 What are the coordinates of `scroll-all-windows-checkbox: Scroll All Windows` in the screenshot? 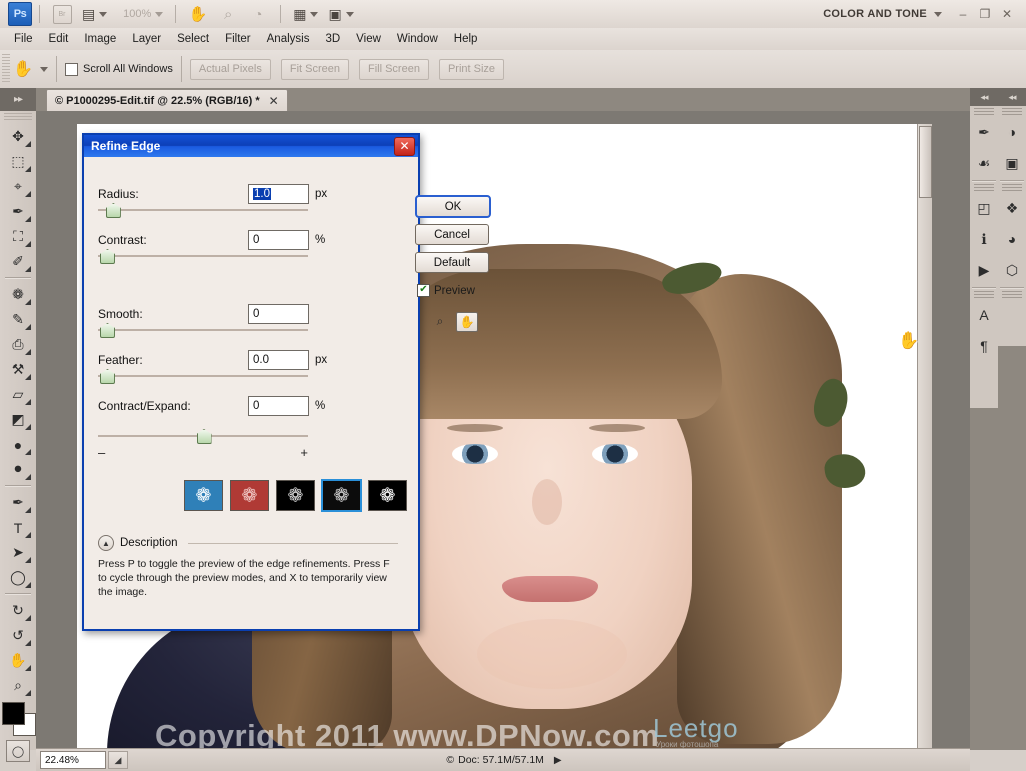 It's located at (119, 69).